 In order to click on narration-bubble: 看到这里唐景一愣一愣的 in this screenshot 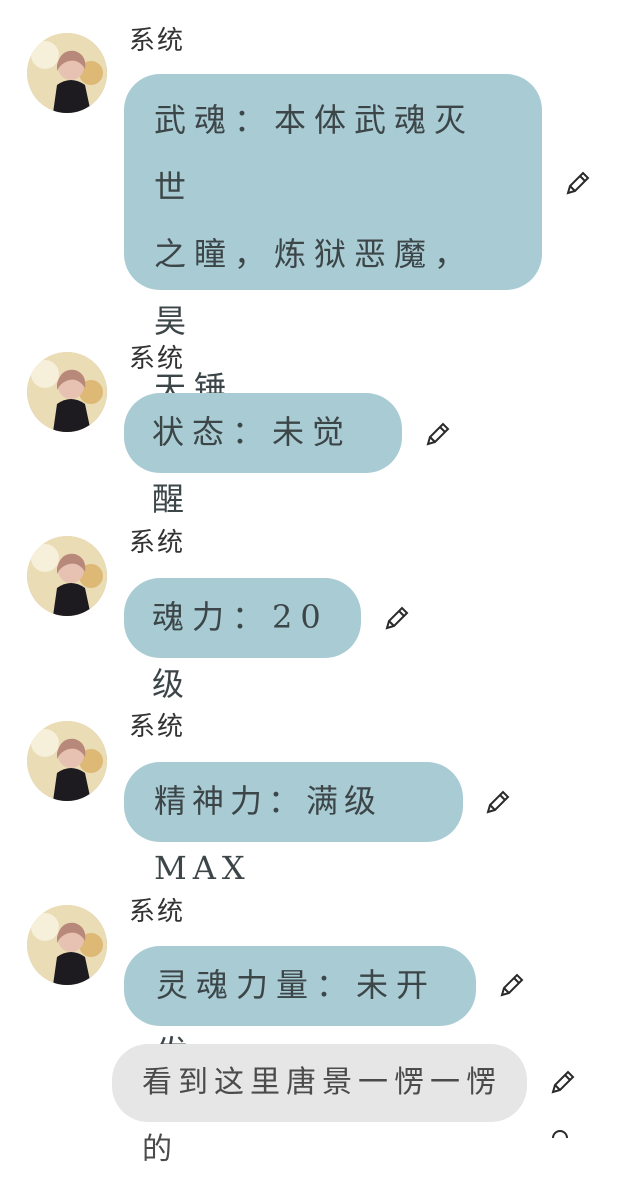, I will do `click(319, 1105)`.